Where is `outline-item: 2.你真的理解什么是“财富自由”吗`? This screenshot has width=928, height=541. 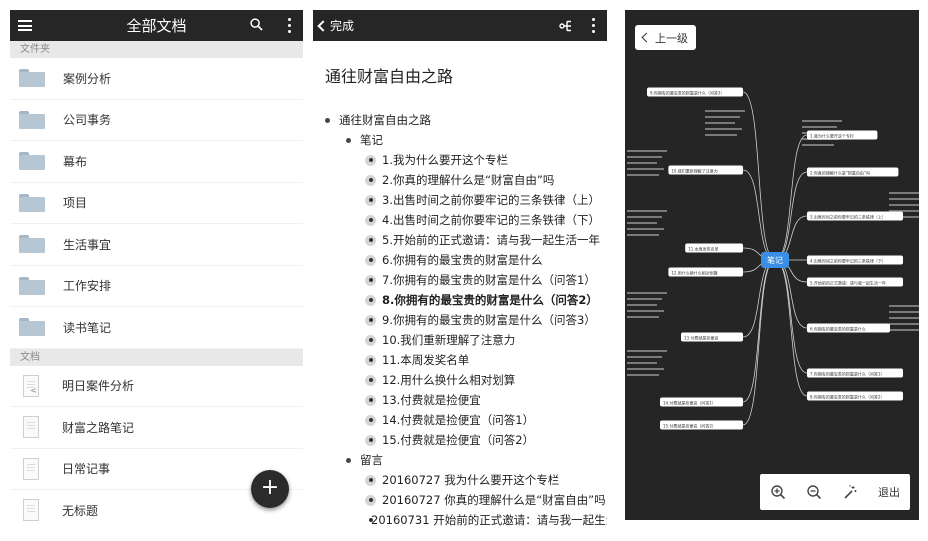
outline-item: 2.你真的理解什么是“财富自由”吗 is located at coordinates (460, 180).